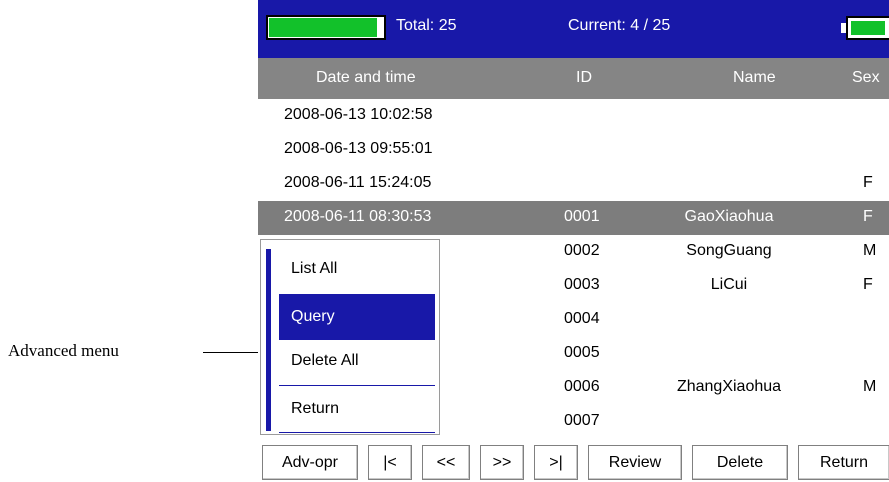  What do you see at coordinates (357, 269) in the screenshot?
I see `menu-item-list-all: List All` at bounding box center [357, 269].